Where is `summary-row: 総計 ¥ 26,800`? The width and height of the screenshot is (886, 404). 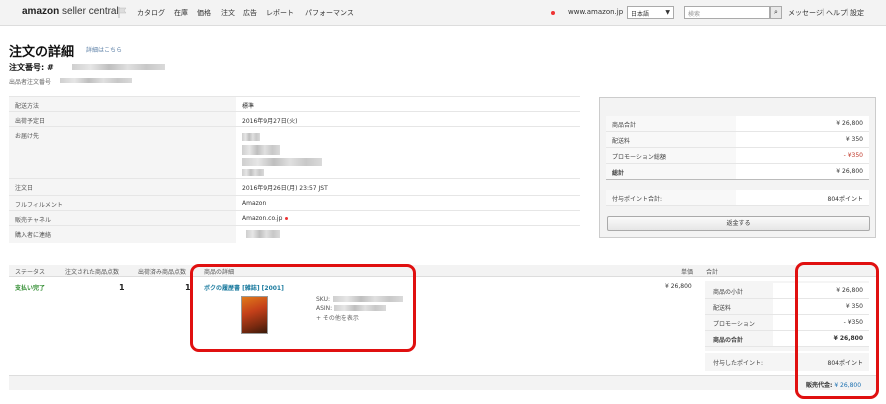 summary-row: 総計 ¥ 26,800 is located at coordinates (737, 172).